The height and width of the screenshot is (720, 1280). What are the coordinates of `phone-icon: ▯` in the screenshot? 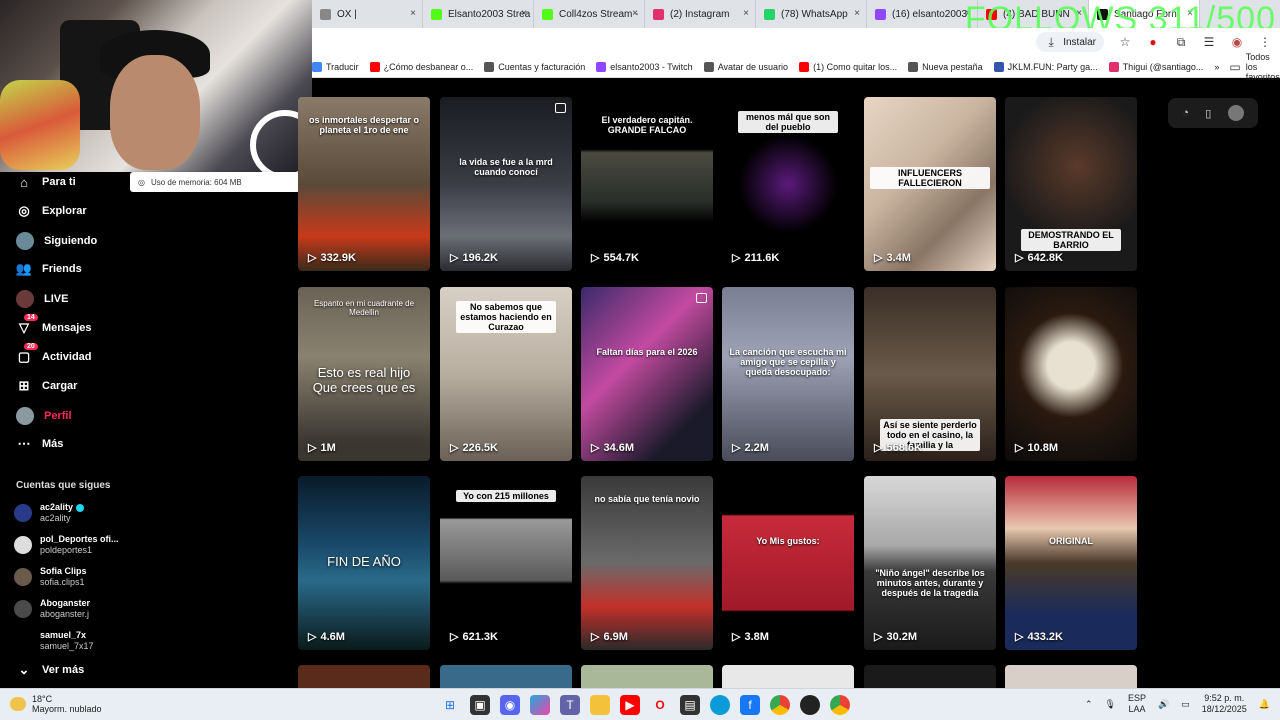 It's located at (1208, 113).